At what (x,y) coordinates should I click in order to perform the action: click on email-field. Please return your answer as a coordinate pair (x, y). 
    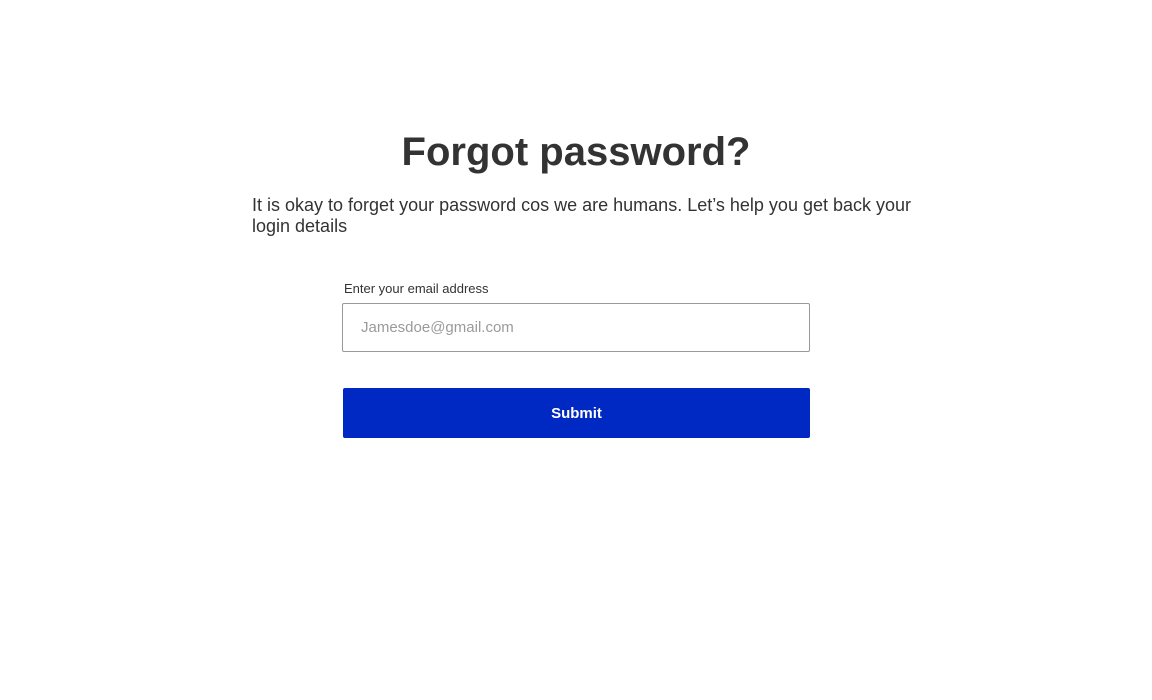
    Looking at the image, I should click on (576, 327).